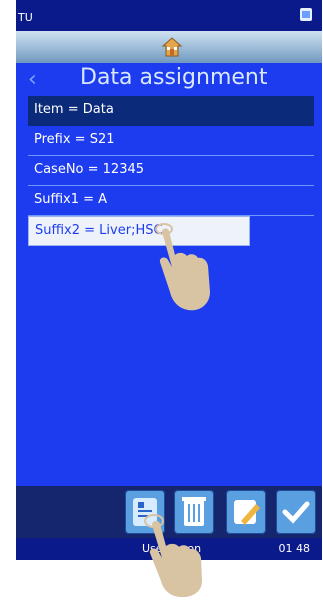  I want to click on home-icon, so click(172, 47).